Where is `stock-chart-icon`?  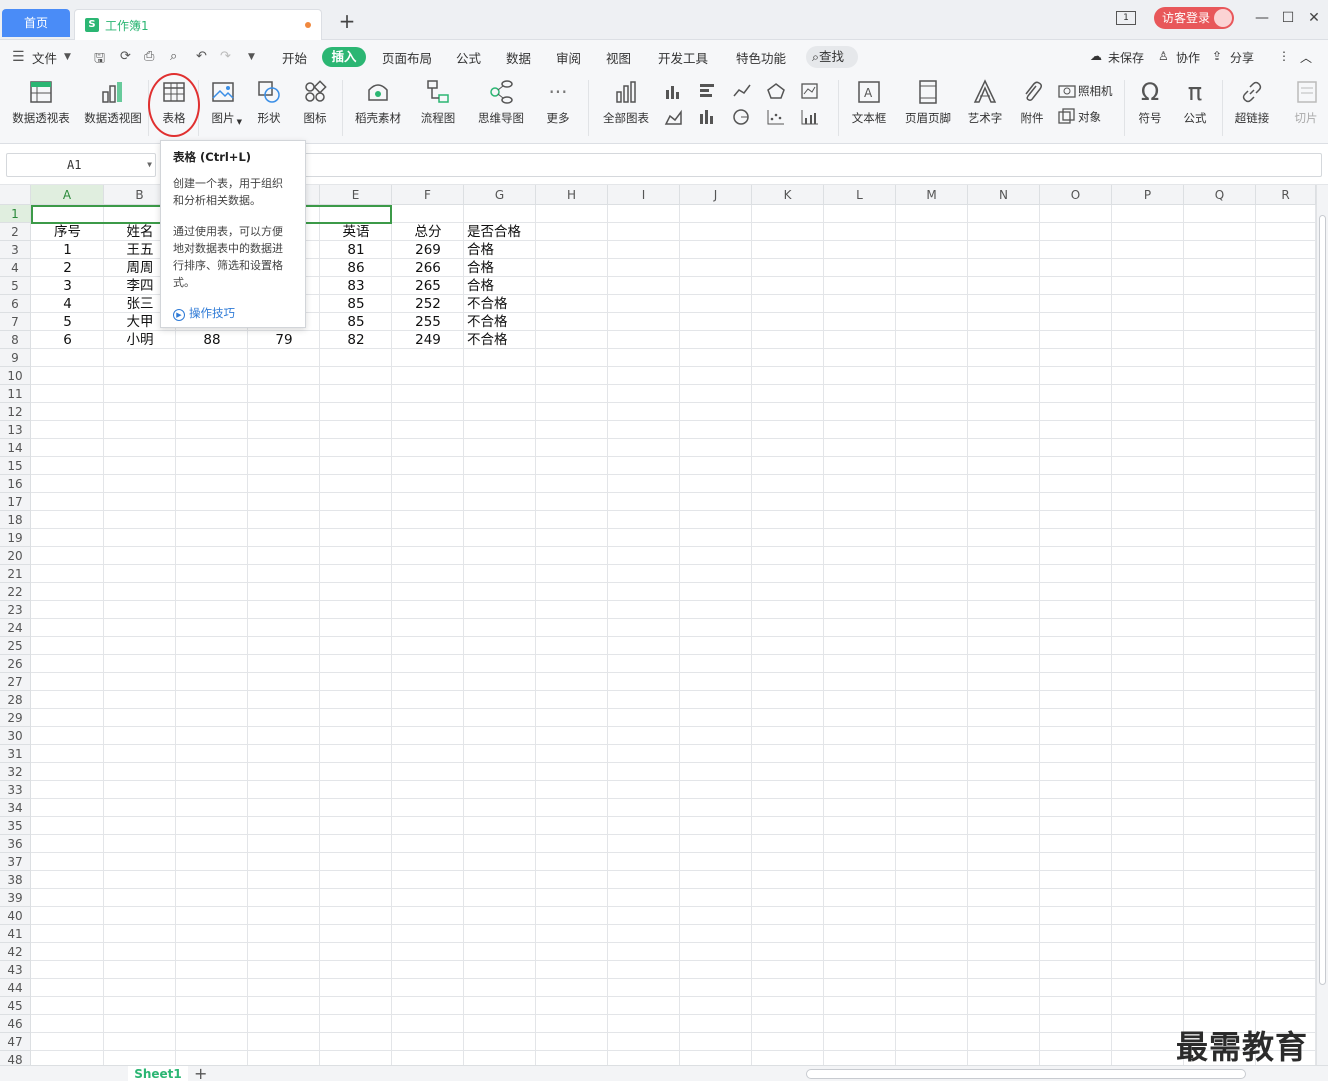
stock-chart-icon is located at coordinates (810, 91).